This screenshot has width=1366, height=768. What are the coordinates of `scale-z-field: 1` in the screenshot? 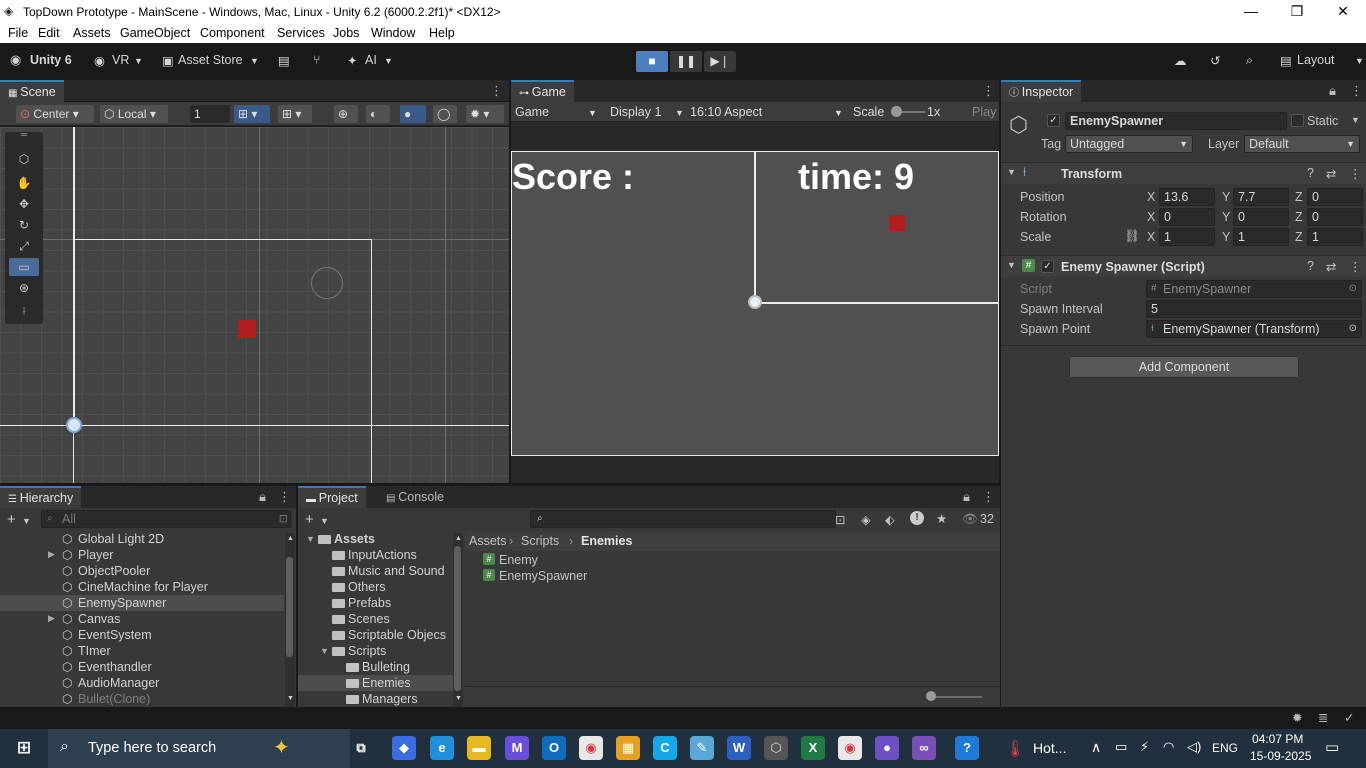 It's located at (1335, 237).